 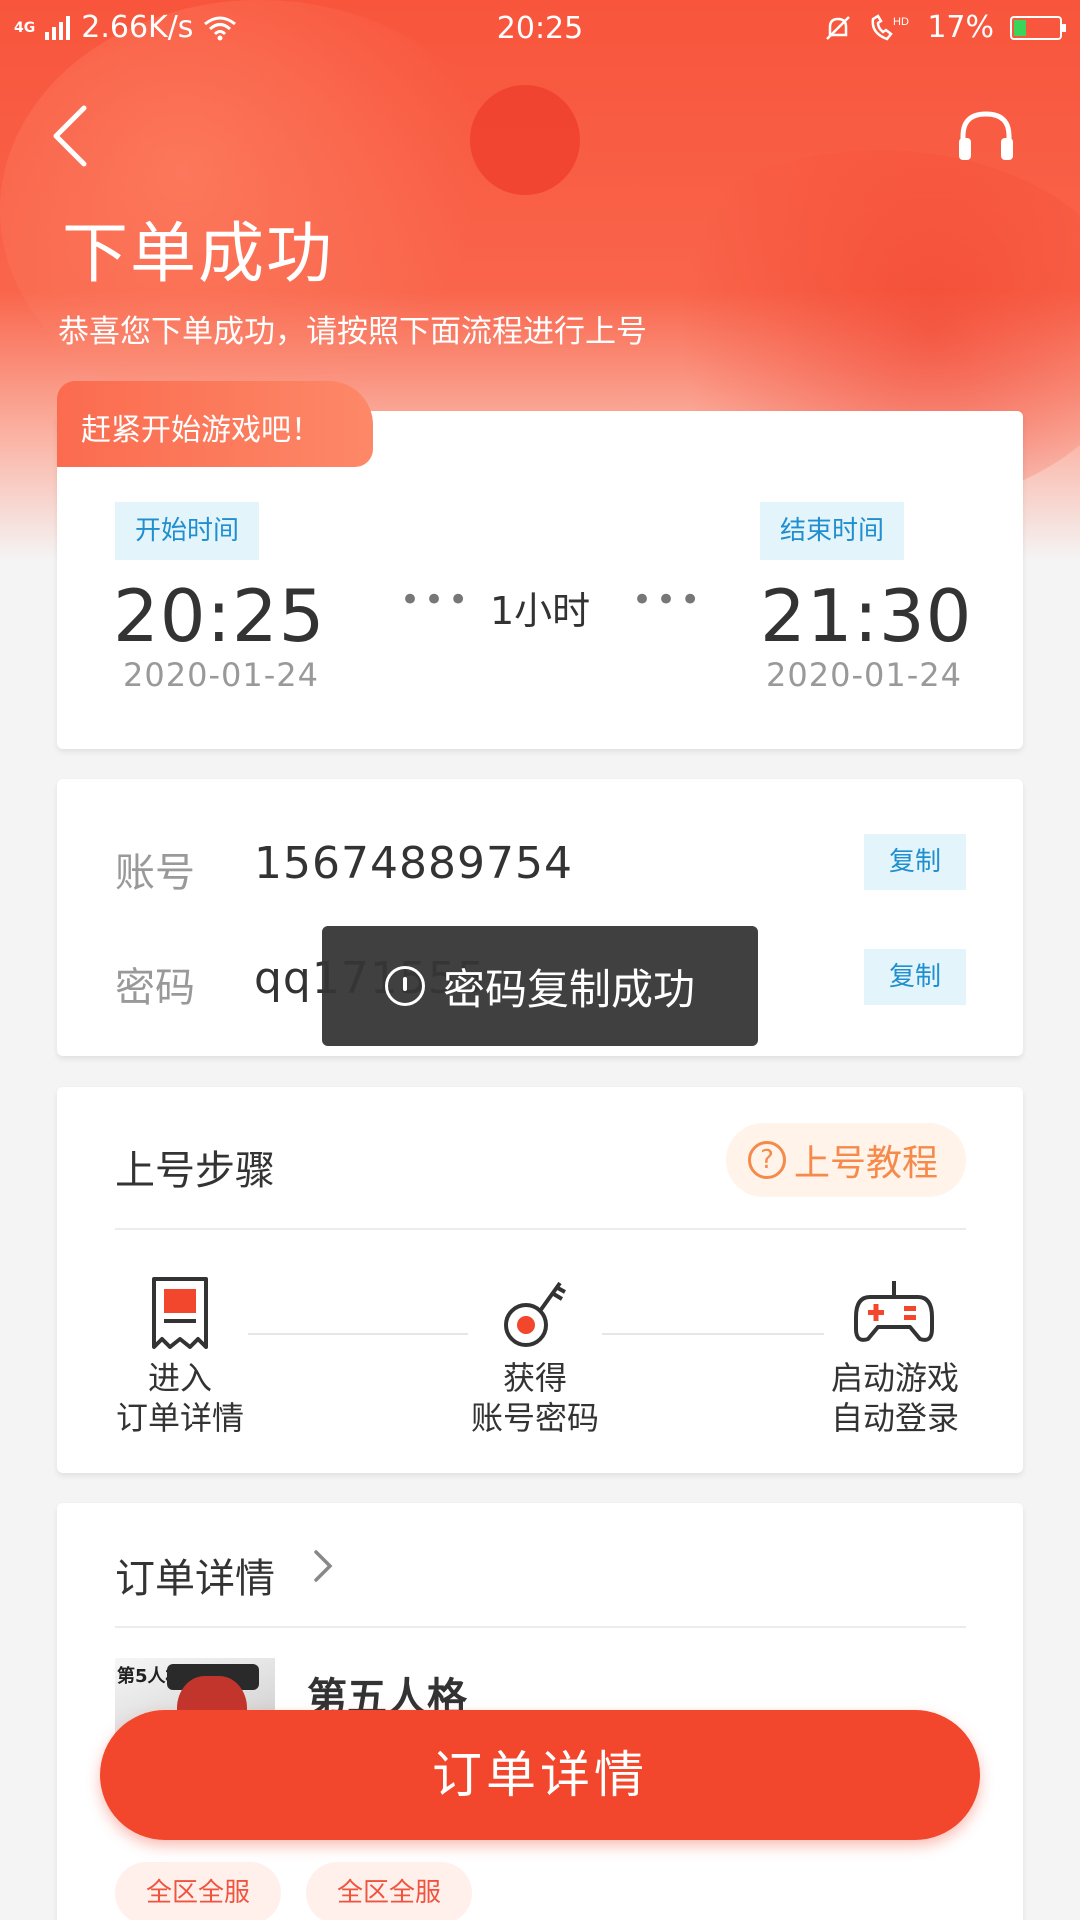 What do you see at coordinates (864, 675) in the screenshot?
I see `end-date: 2020-01-24` at bounding box center [864, 675].